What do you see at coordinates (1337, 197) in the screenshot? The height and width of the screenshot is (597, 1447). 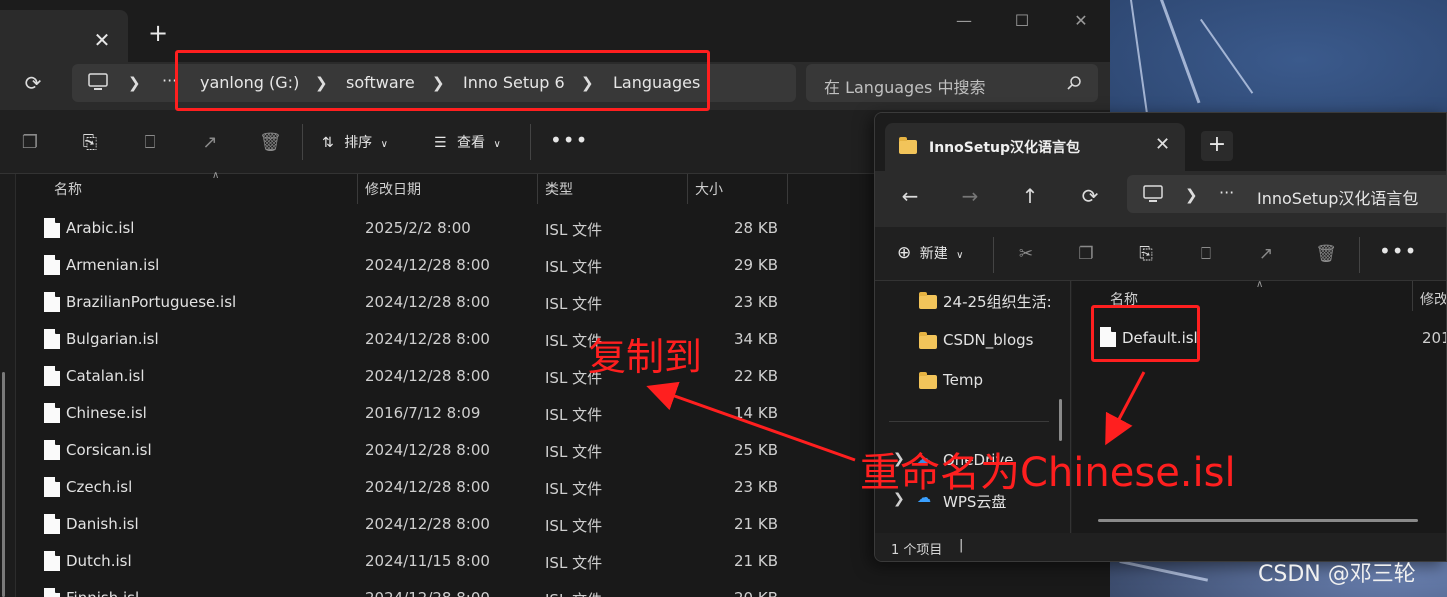 I see `breadcrumb-innosetup: InnoSetup汉化语言包` at bounding box center [1337, 197].